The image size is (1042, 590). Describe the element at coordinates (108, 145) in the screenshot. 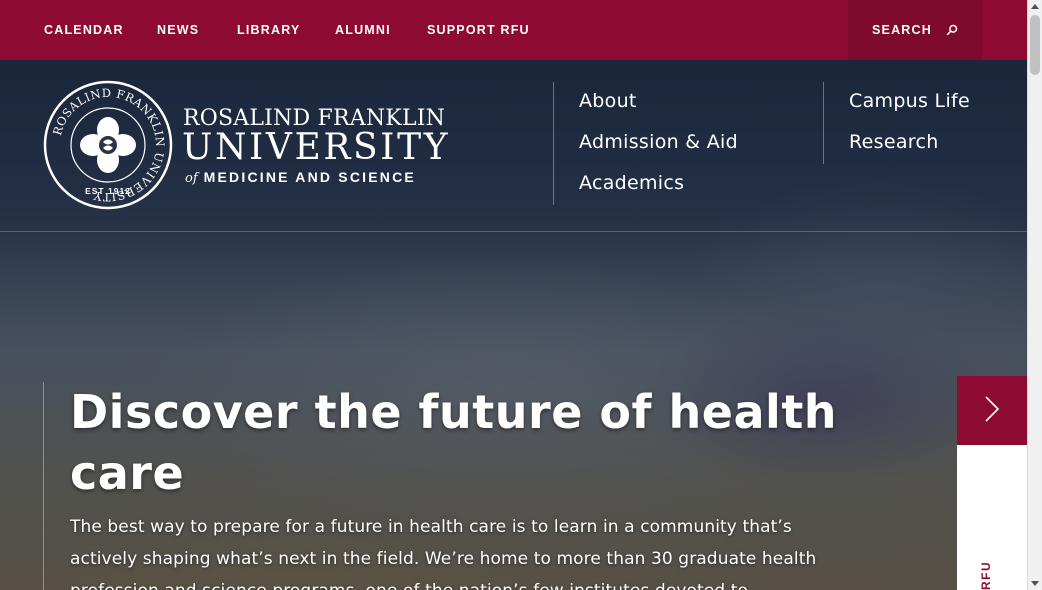

I see `university-seal-icon: ROSALIND FRANKLIN UNIVERSITY EST 1912` at that location.